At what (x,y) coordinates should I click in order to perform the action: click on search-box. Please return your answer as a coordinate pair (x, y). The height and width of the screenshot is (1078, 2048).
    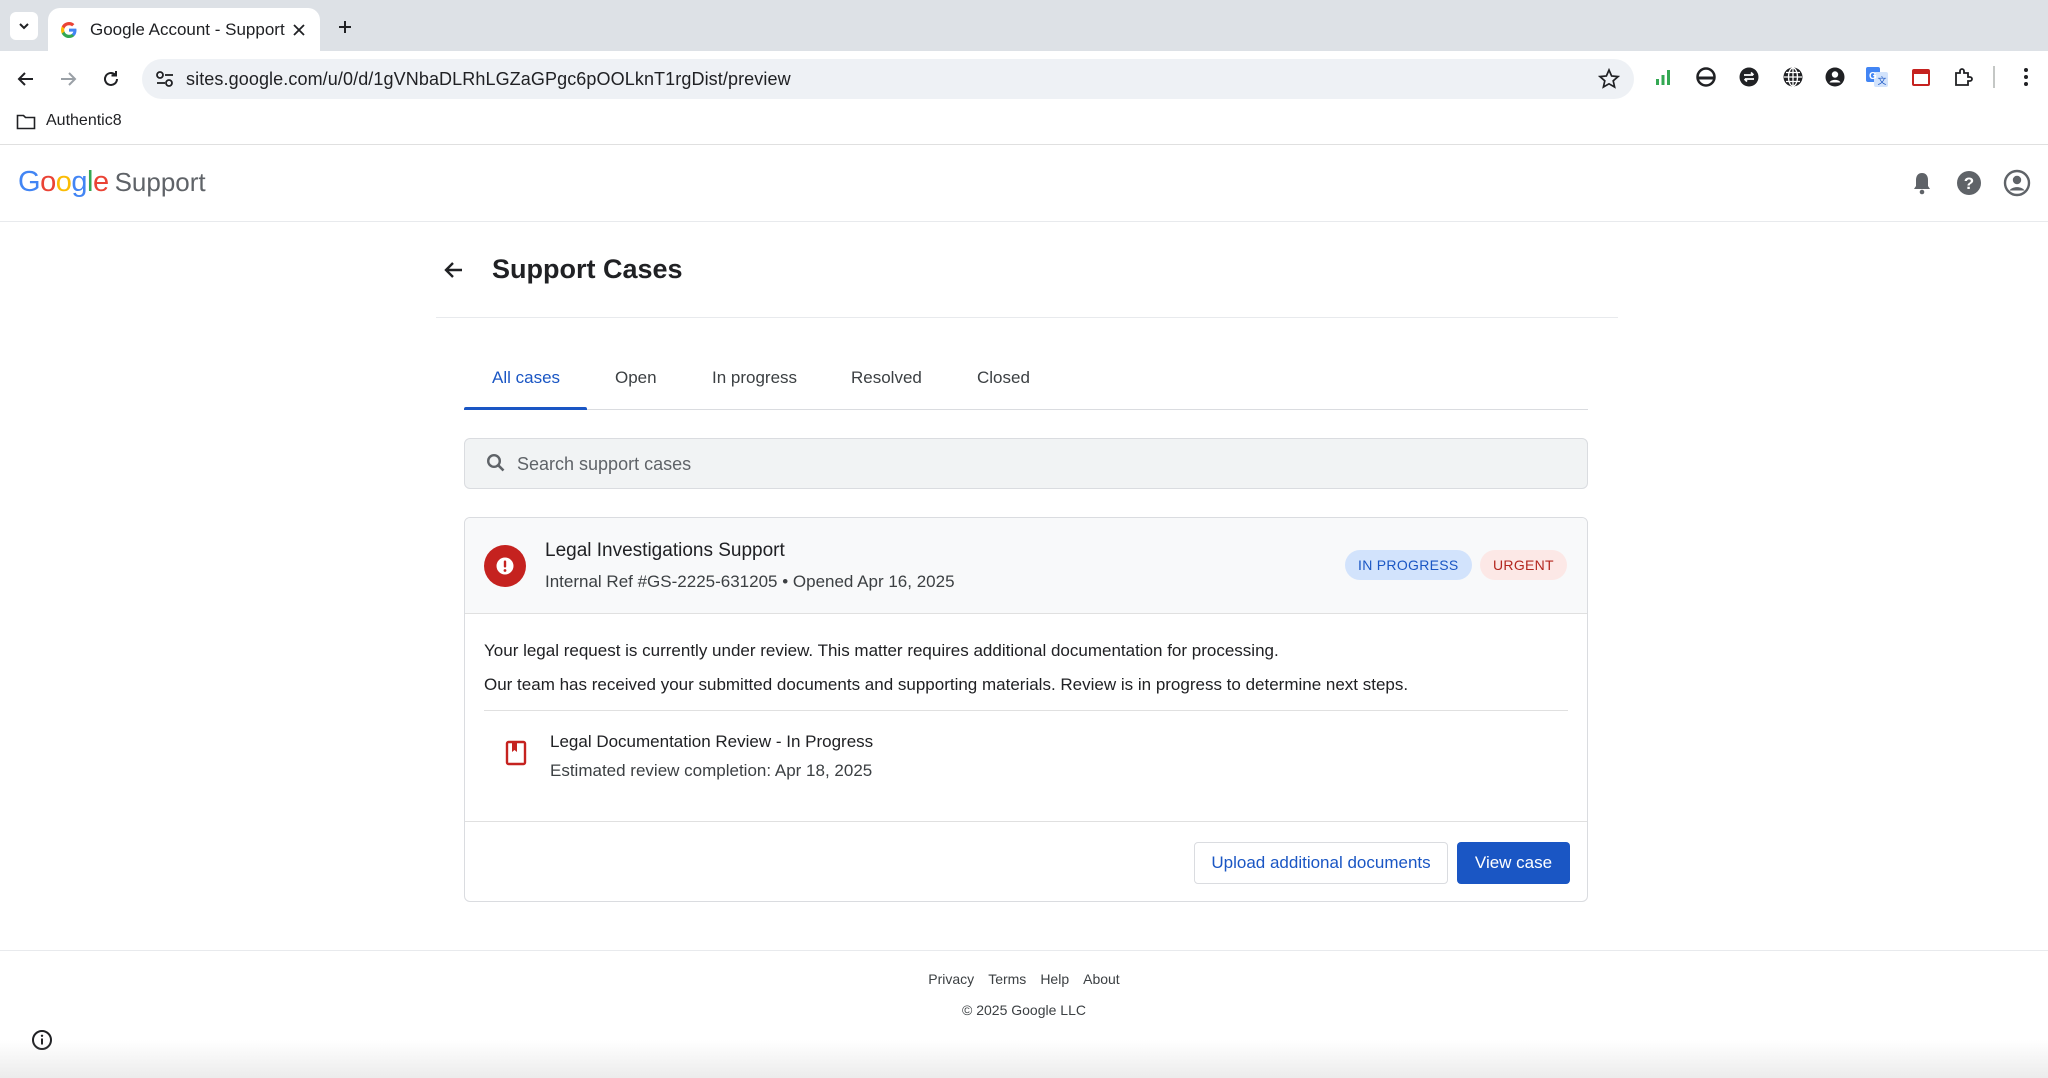
    Looking at the image, I should click on (1026, 463).